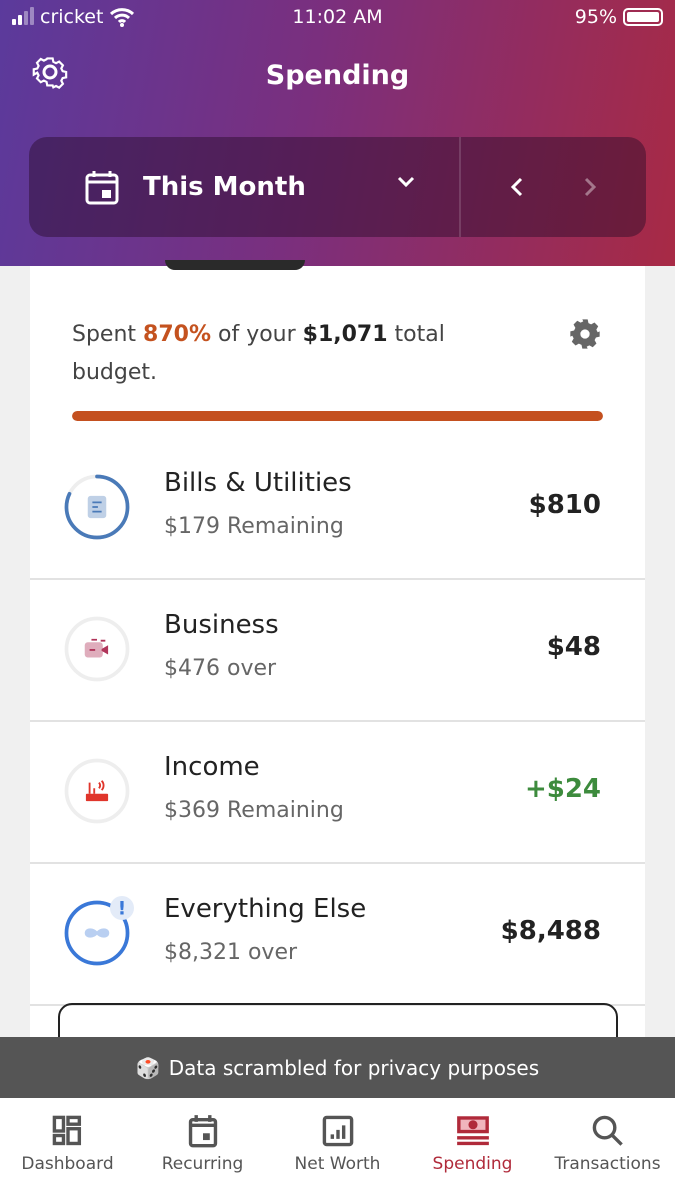  What do you see at coordinates (220, 668) in the screenshot?
I see `category-remaining: $476 over` at bounding box center [220, 668].